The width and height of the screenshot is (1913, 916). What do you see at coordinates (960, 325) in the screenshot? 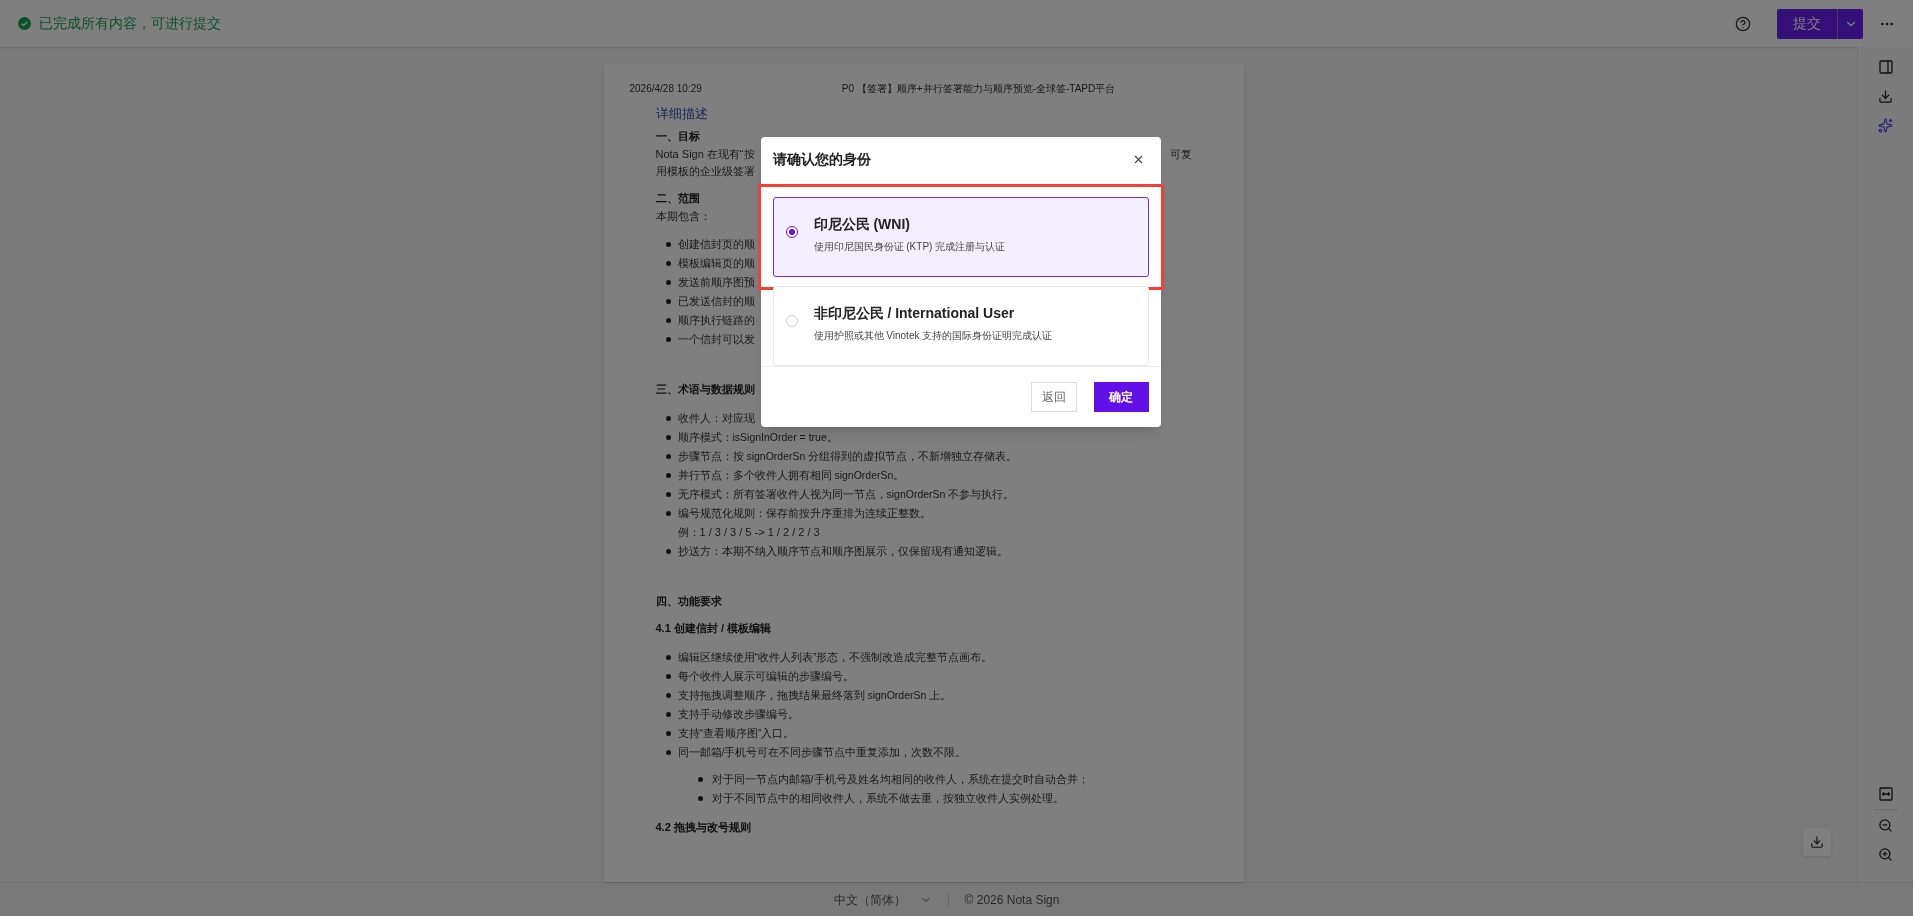
I see `identity-option: 非印尼公民 / International User 使用护照或其他 Vinotek 支持的国际身份证明完成认证` at bounding box center [960, 325].